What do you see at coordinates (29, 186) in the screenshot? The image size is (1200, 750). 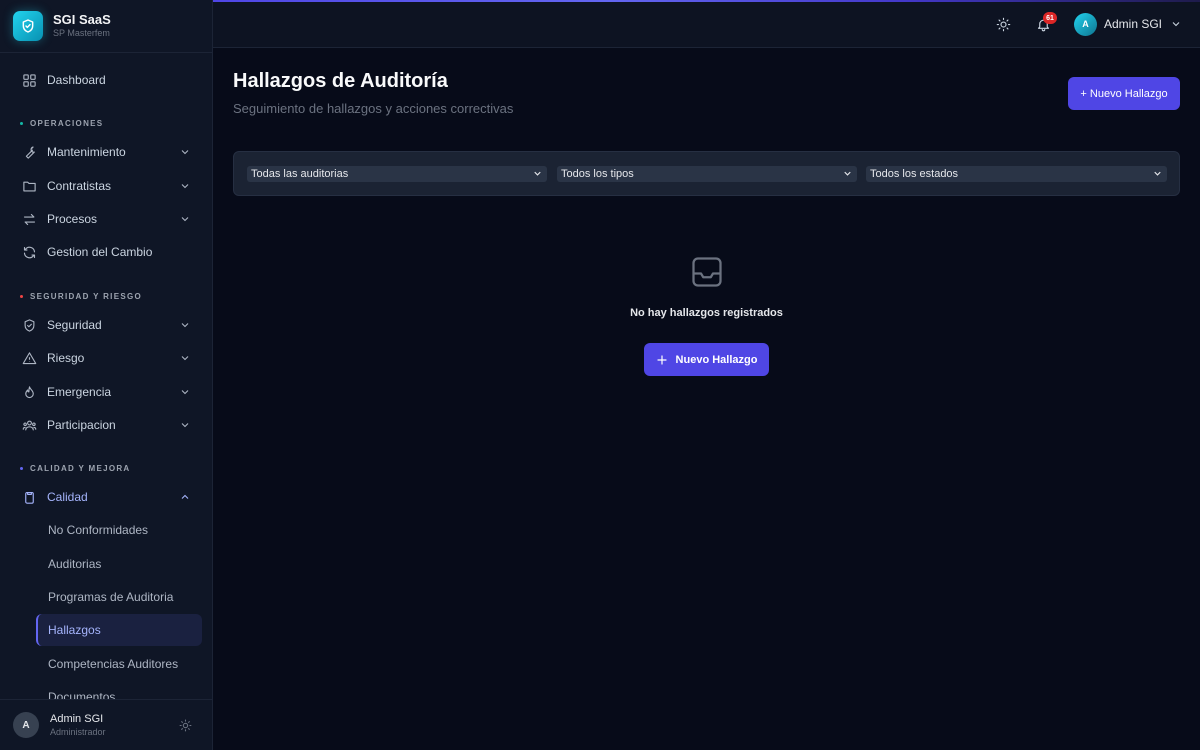 I see `folder-icon` at bounding box center [29, 186].